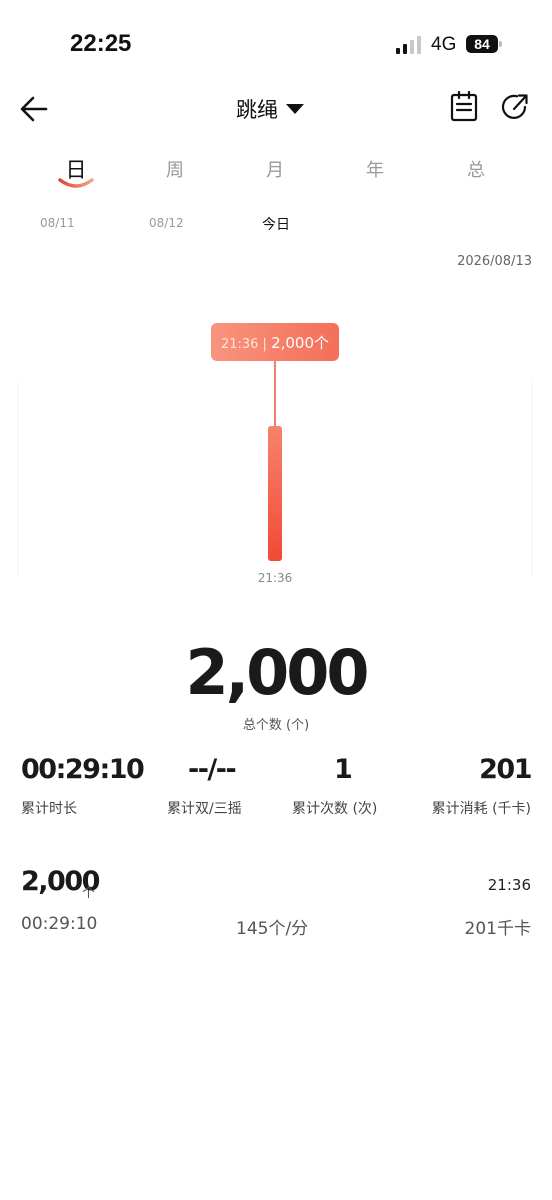  I want to click on calendar-icon, so click(464, 106).